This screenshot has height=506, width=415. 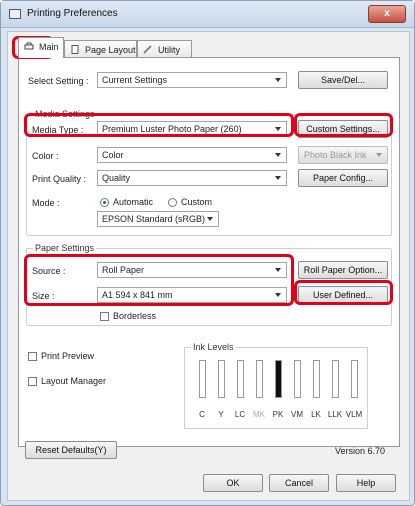 I want to click on color-label: Color :, so click(x=45, y=156).